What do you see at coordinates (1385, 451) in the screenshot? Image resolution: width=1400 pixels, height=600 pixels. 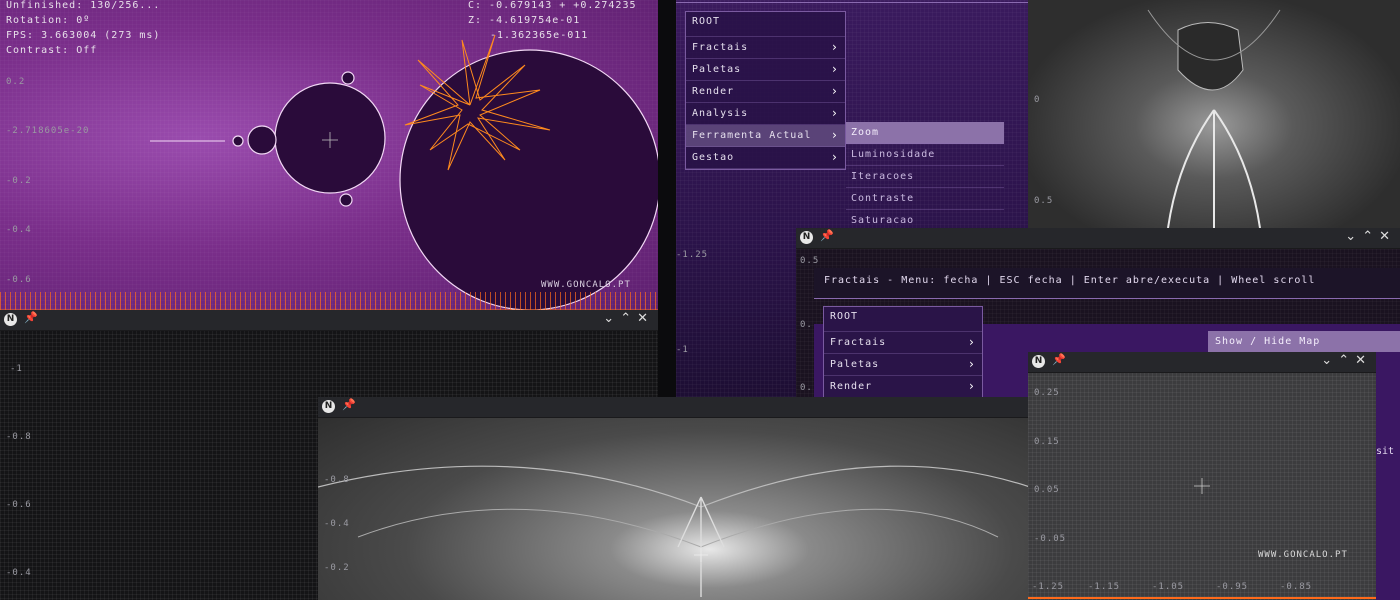 I see `side-fragment: sit` at bounding box center [1385, 451].